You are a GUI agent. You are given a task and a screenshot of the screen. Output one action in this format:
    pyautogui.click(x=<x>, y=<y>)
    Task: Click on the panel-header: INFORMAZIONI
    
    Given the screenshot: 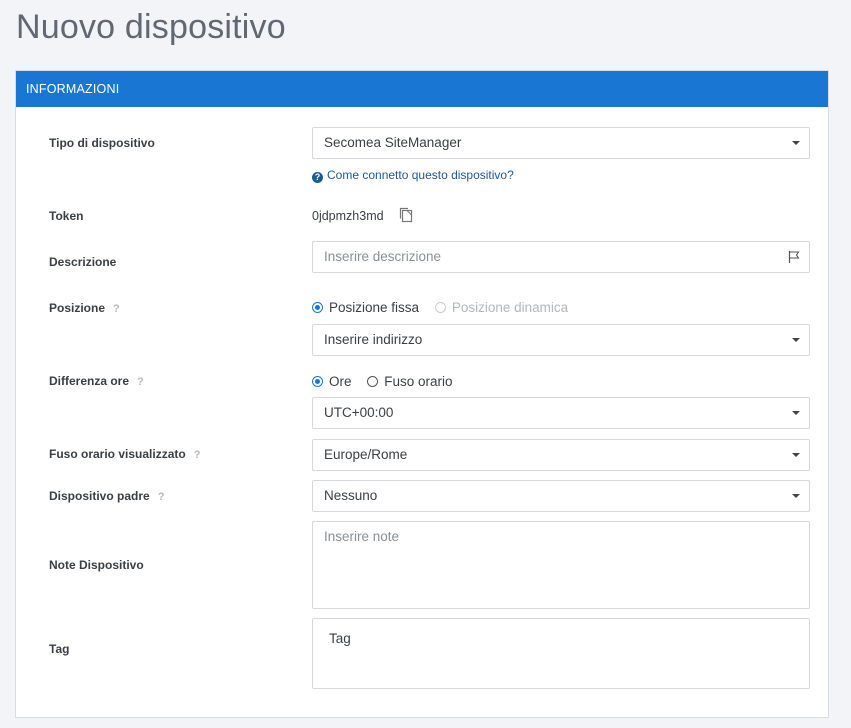 What is the action you would take?
    pyautogui.click(x=422, y=89)
    